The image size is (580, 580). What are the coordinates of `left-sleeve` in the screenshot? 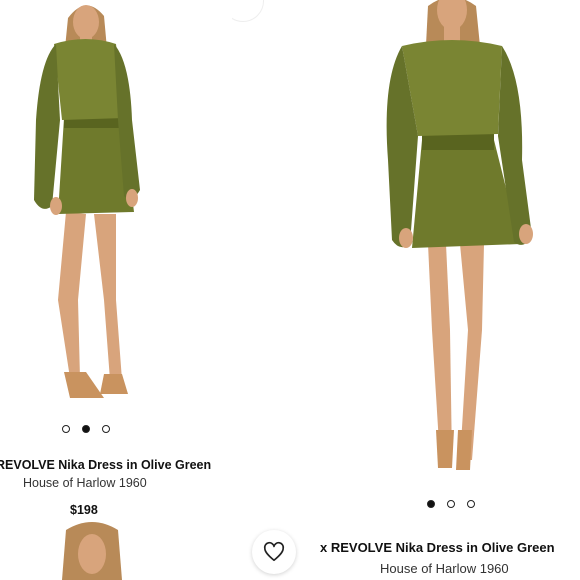 It's located at (47, 126).